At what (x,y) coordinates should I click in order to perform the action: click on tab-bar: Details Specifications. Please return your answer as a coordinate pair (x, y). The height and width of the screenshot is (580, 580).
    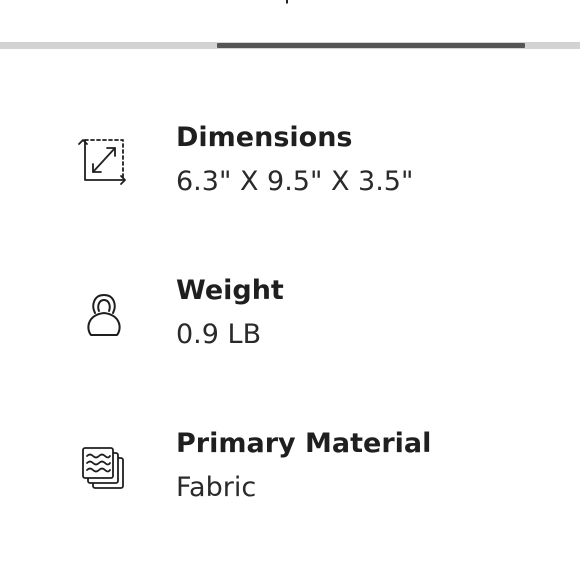
    Looking at the image, I should click on (290, 26).